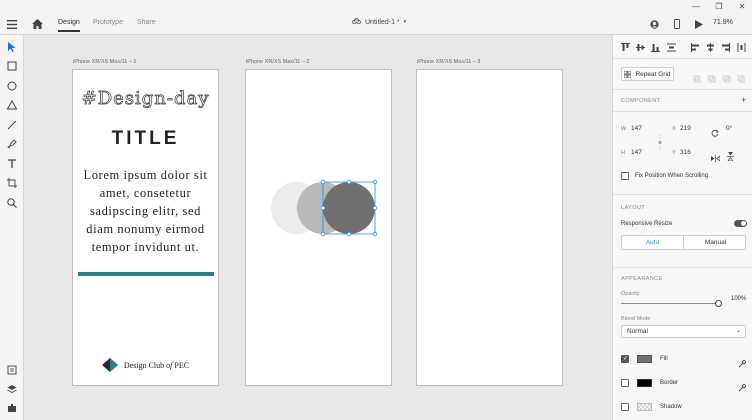 Image resolution: width=752 pixels, height=420 pixels. What do you see at coordinates (156, 365) in the screenshot?
I see `brand-text: Design Club of PEC` at bounding box center [156, 365].